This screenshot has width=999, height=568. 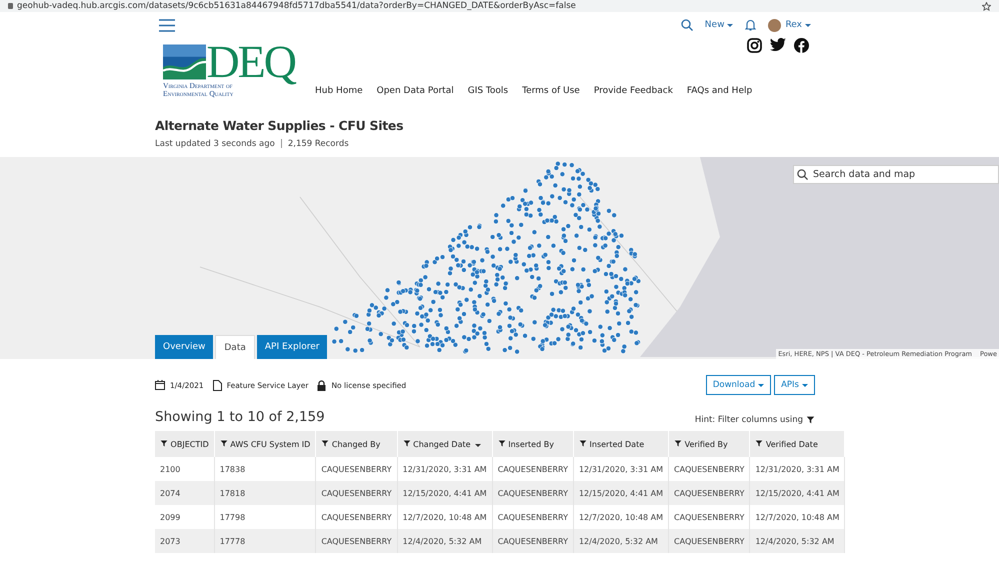 I want to click on column-header: Verified By, so click(x=709, y=444).